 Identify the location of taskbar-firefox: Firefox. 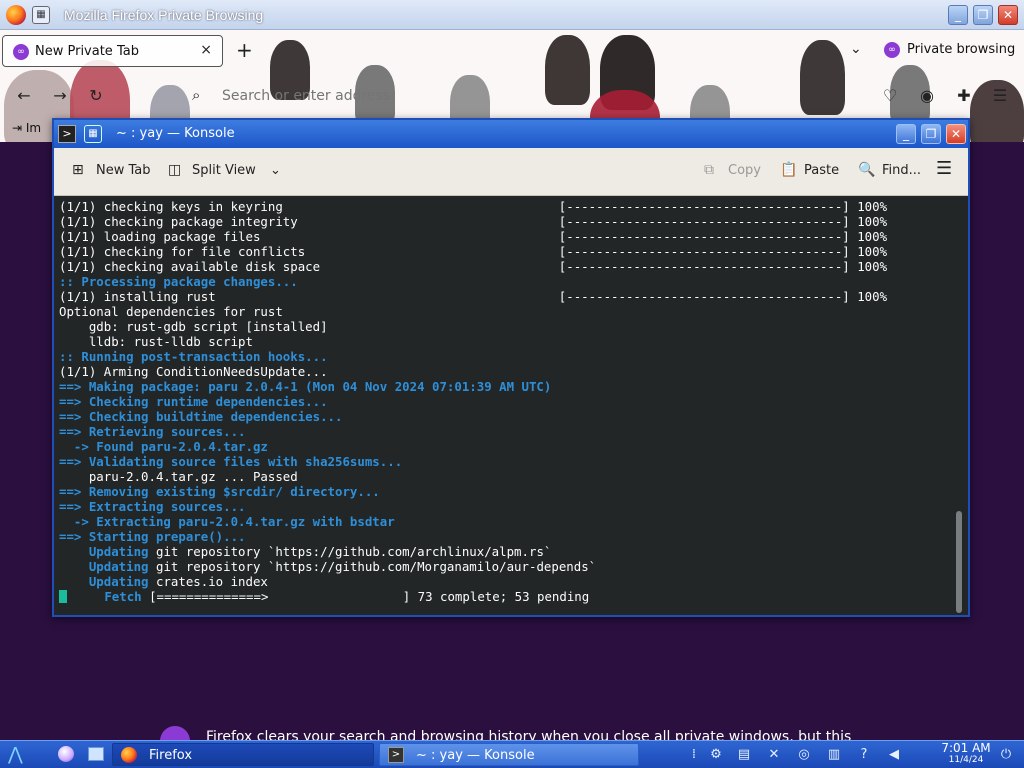
(243, 754).